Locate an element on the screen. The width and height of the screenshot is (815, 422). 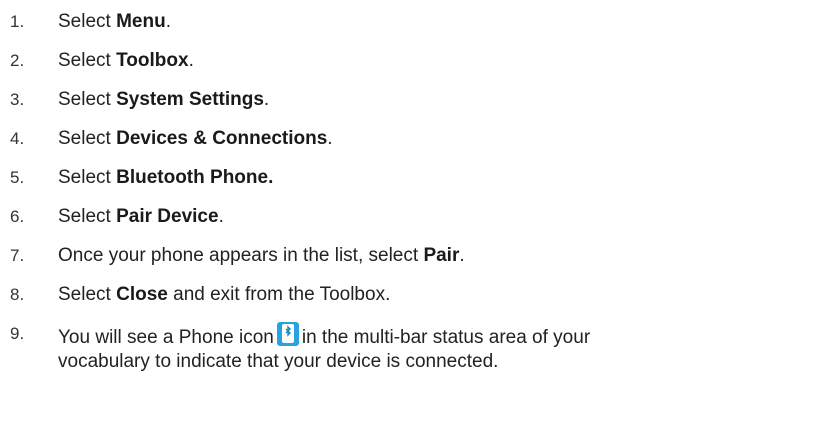
step-number: 1. is located at coordinates (17, 21).